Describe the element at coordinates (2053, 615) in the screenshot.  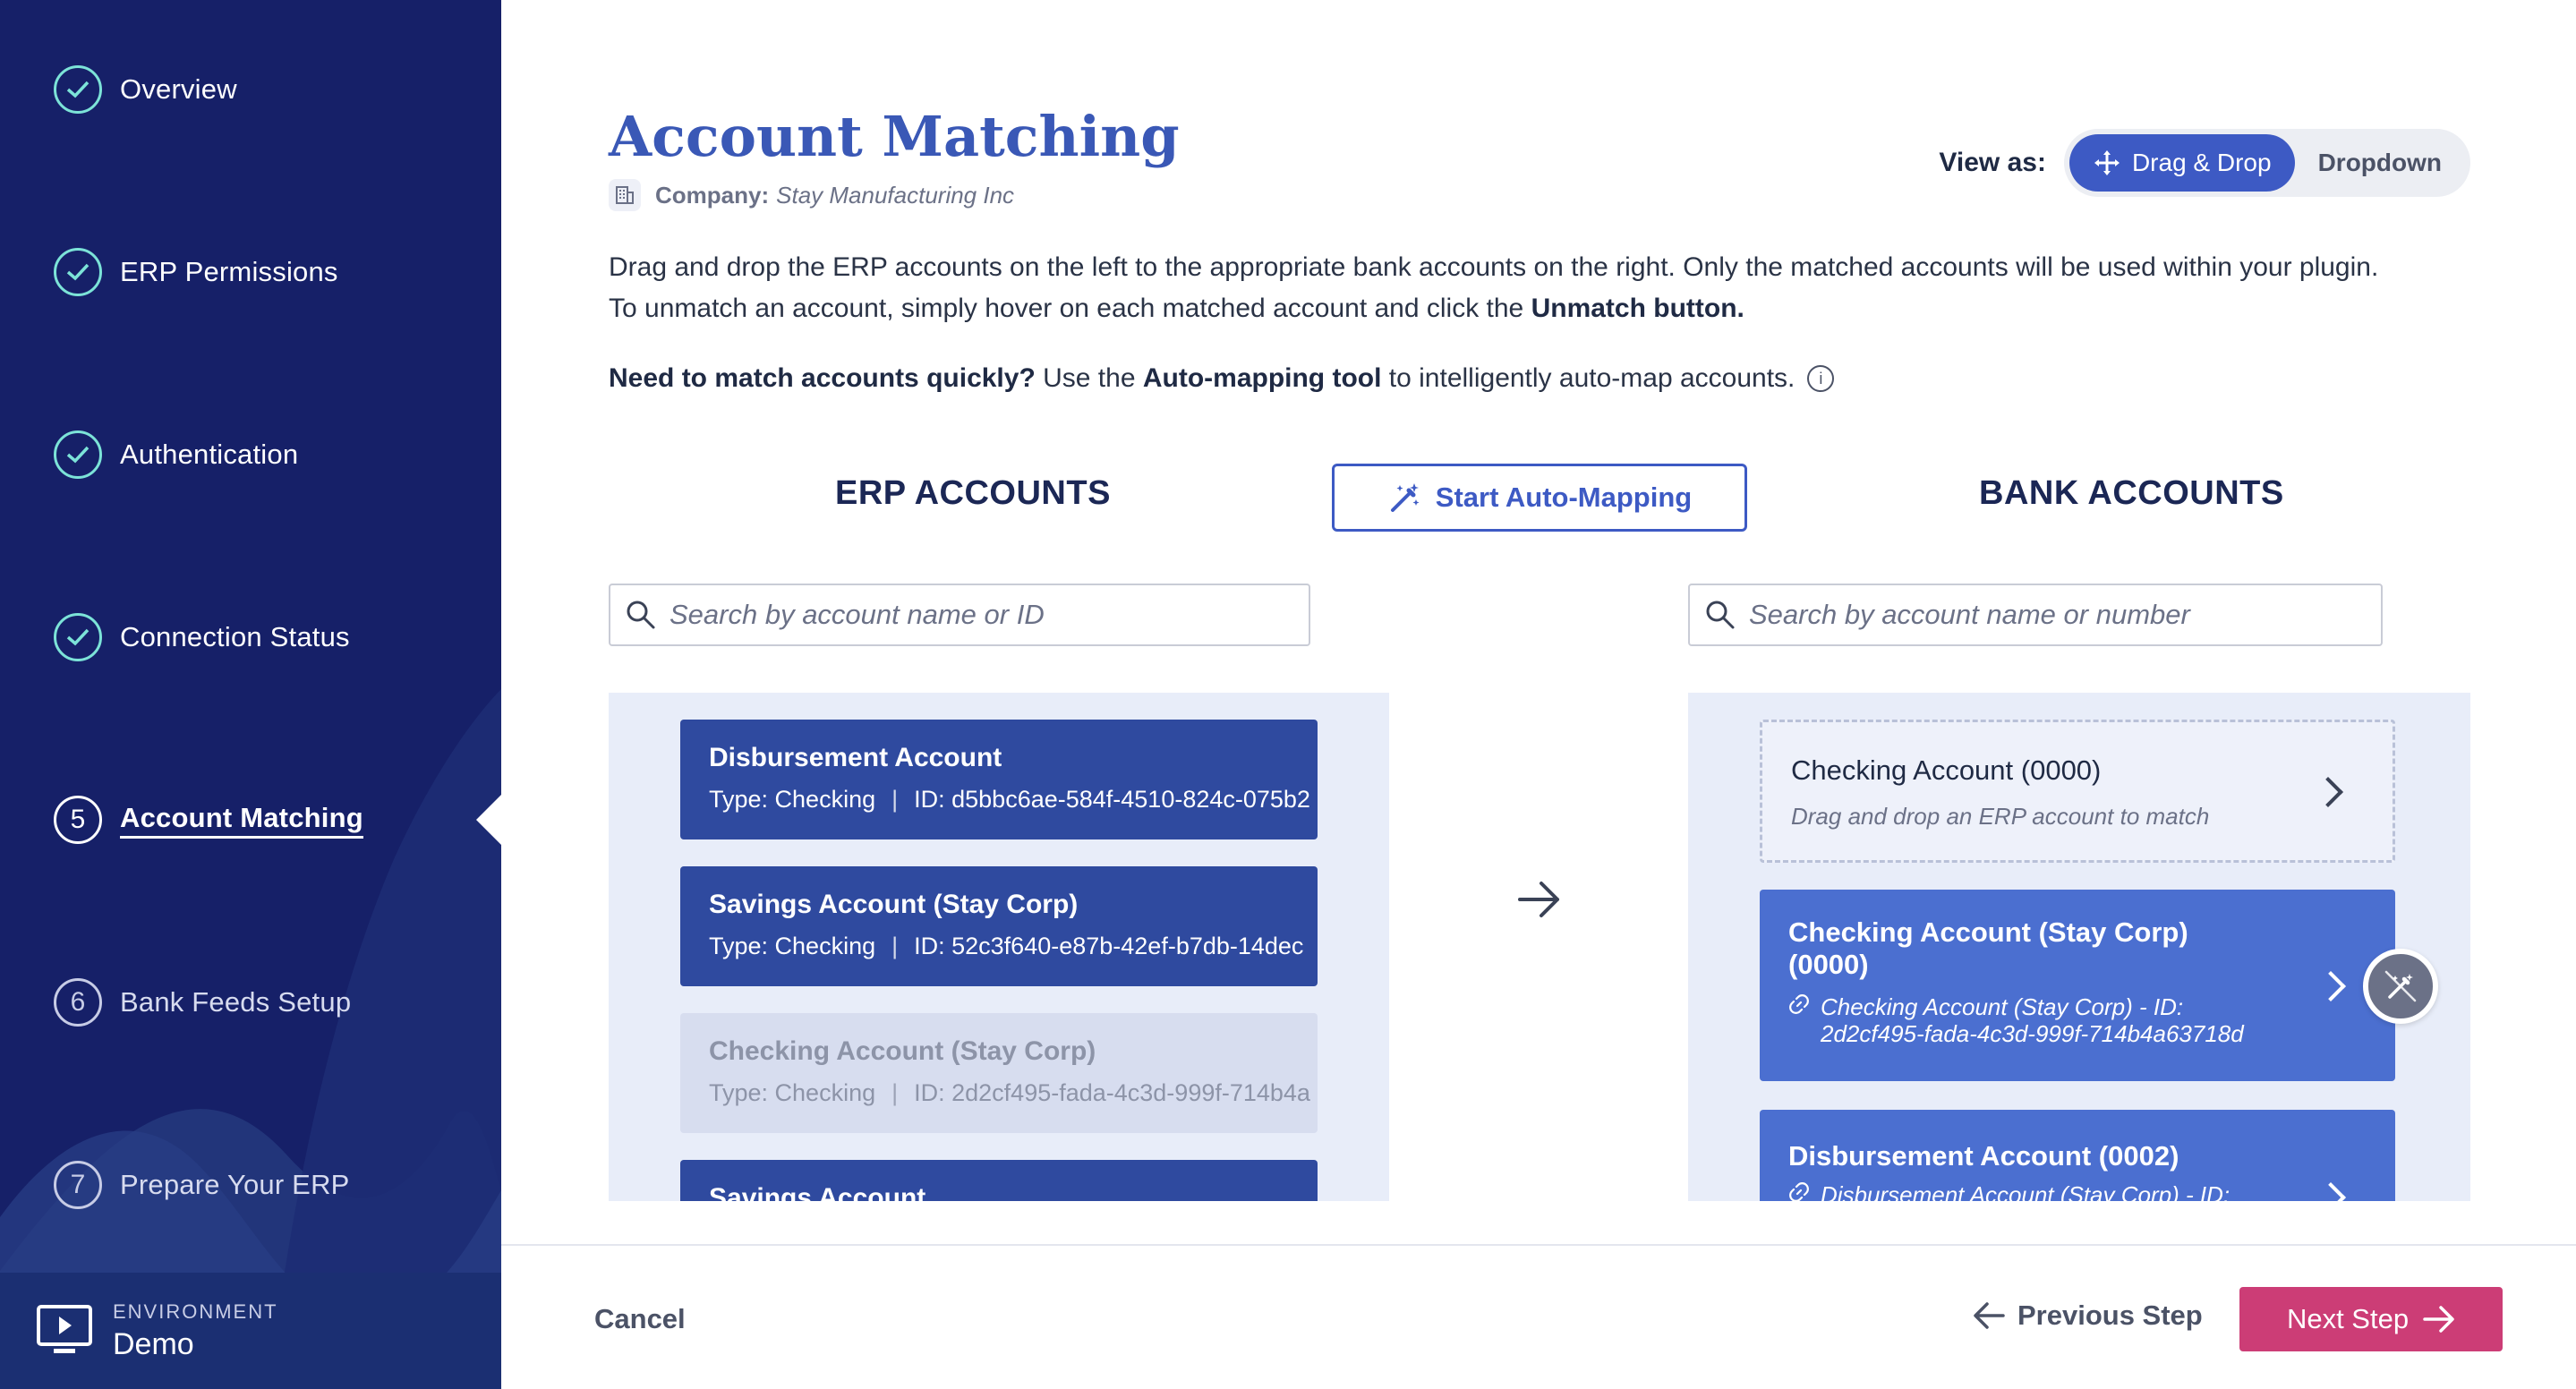
I see `bank-search-input` at that location.